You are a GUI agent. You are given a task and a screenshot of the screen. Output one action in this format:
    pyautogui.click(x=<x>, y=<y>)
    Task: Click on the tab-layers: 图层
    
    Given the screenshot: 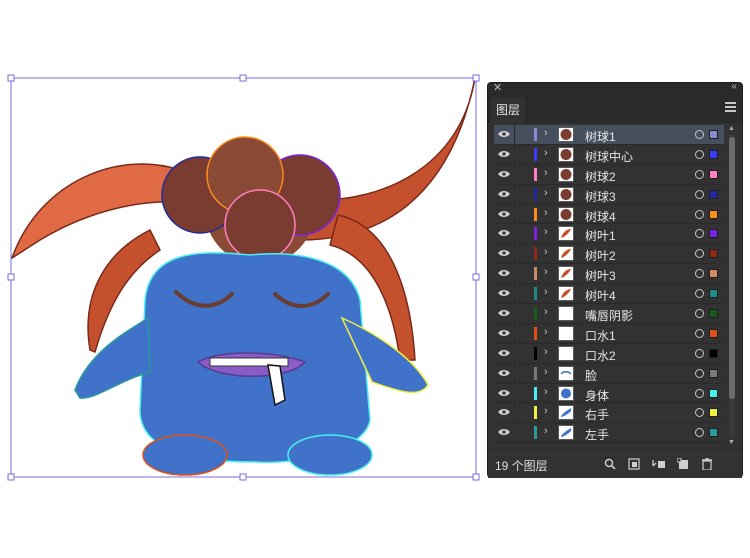 What is the action you would take?
    pyautogui.click(x=508, y=110)
    